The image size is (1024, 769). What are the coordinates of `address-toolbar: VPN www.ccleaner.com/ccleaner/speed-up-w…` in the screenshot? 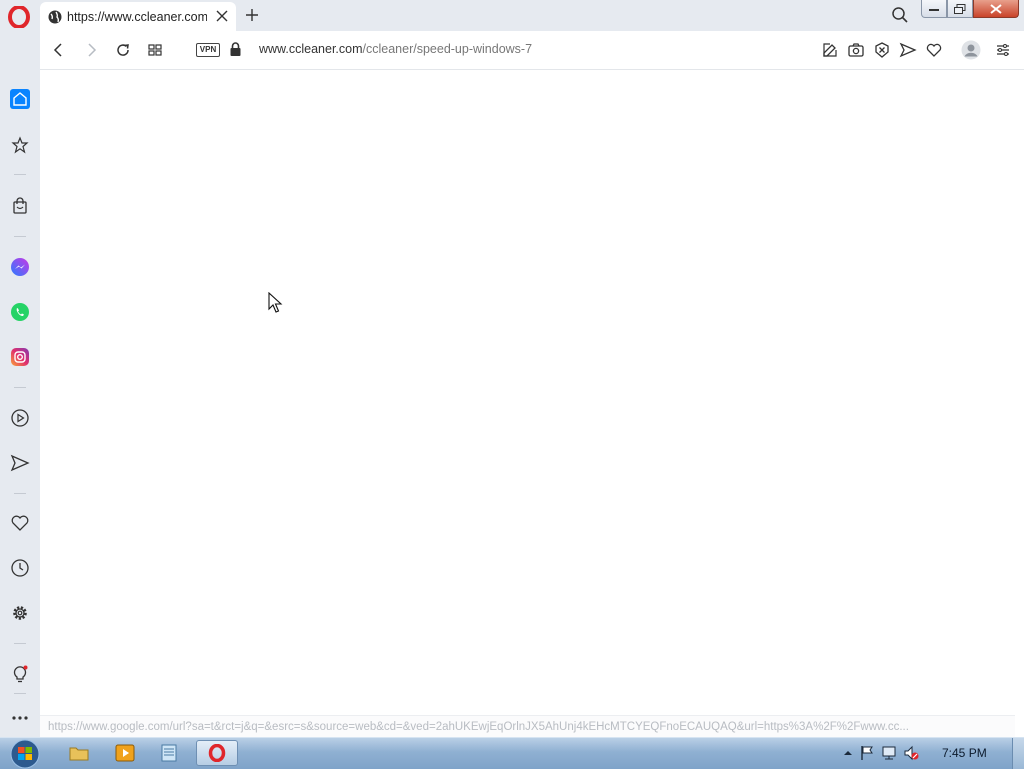 It's located at (532, 50).